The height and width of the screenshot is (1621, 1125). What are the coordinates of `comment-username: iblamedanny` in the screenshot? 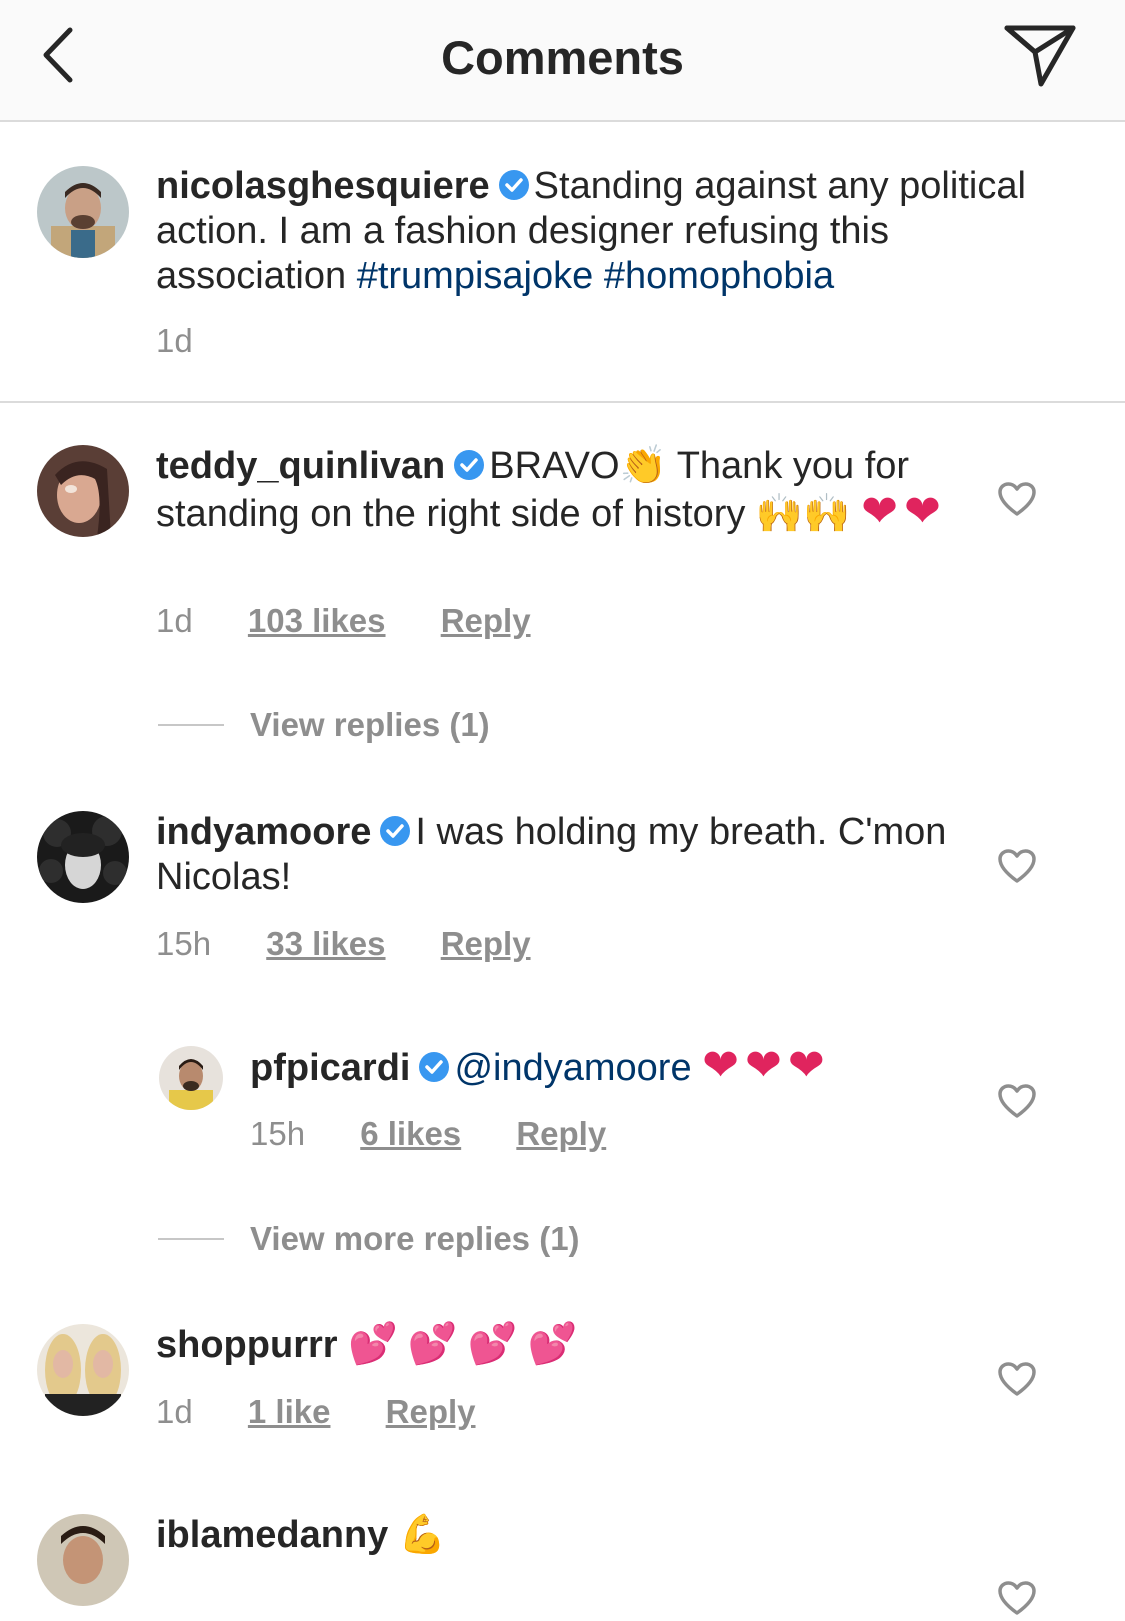 It's located at (272, 1535).